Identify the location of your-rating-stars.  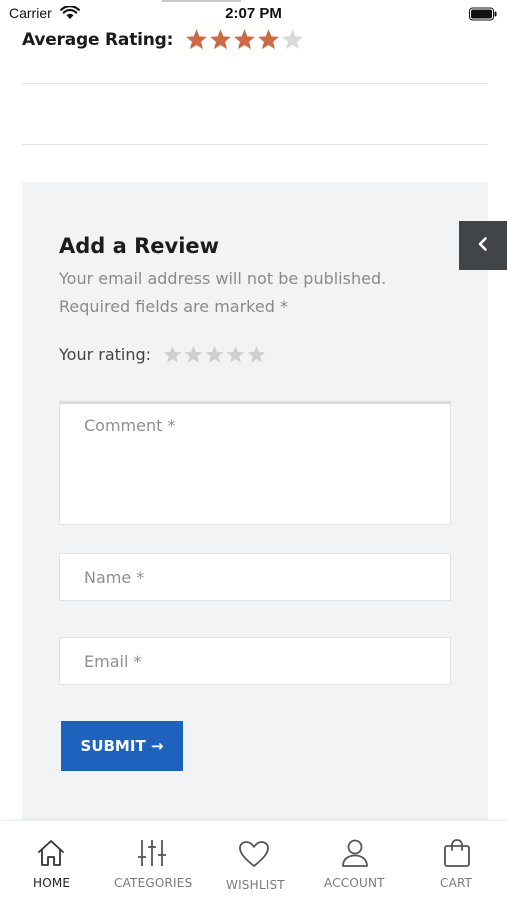
(215, 354).